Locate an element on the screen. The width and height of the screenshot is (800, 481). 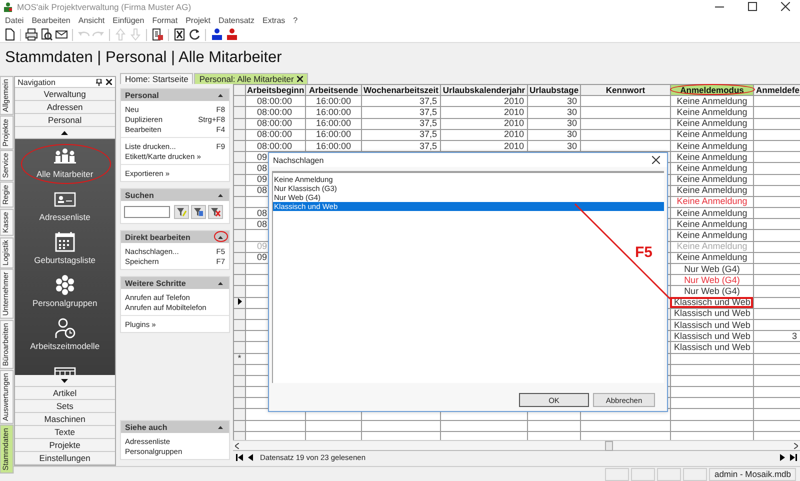
envelope-icon is located at coordinates (61, 34).